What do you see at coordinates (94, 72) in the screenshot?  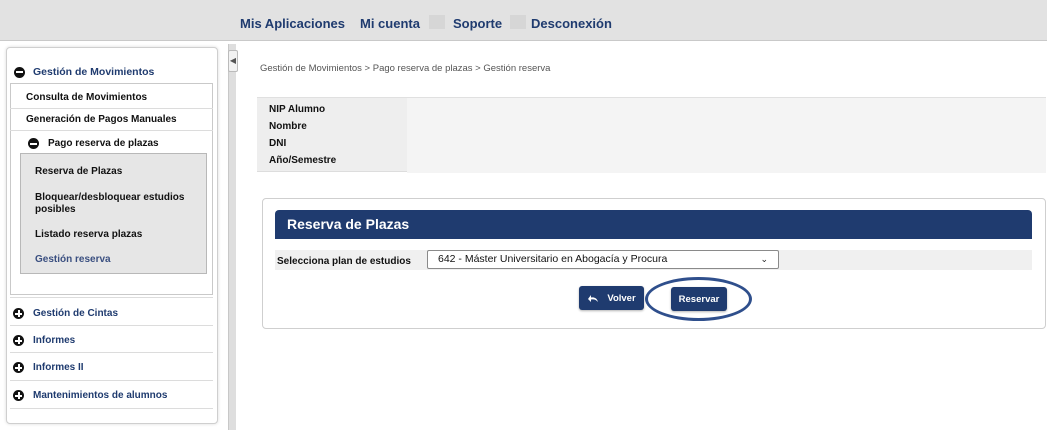 I see `sidebar-header-label: Gestión de Movimientos` at bounding box center [94, 72].